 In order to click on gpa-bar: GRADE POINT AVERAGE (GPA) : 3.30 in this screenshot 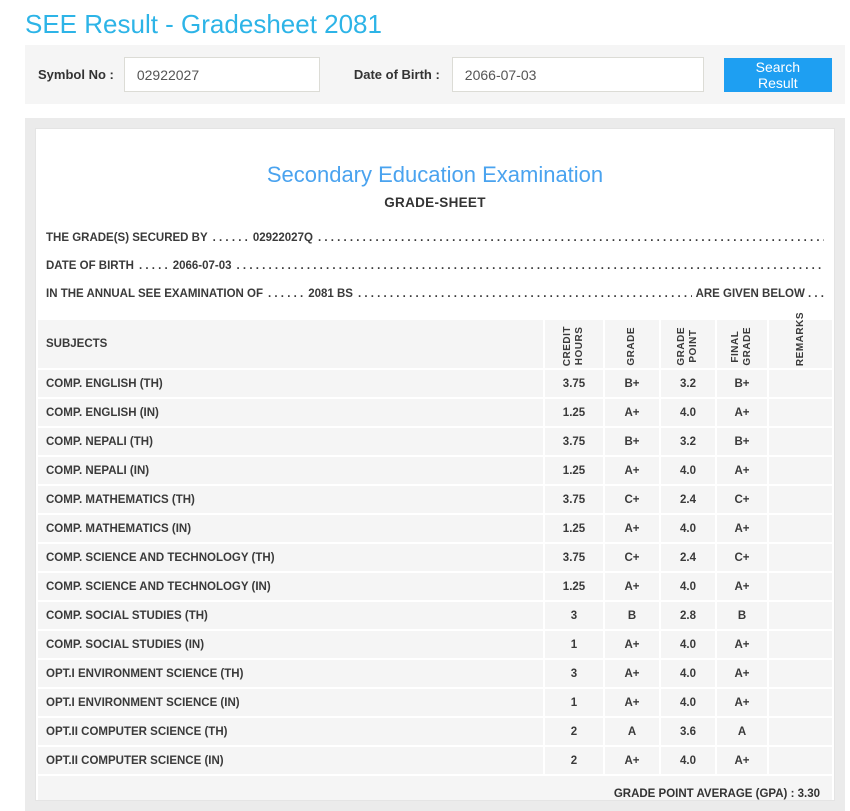, I will do `click(435, 788)`.